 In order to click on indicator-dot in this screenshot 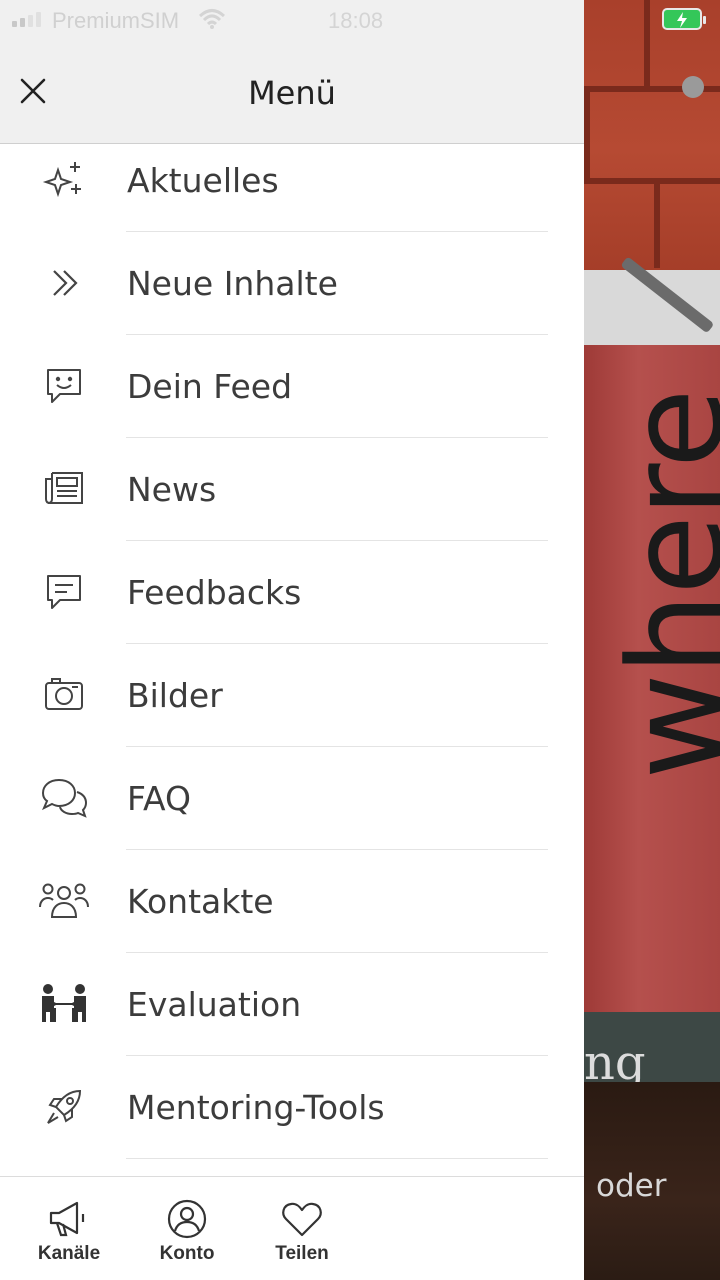, I will do `click(693, 87)`.